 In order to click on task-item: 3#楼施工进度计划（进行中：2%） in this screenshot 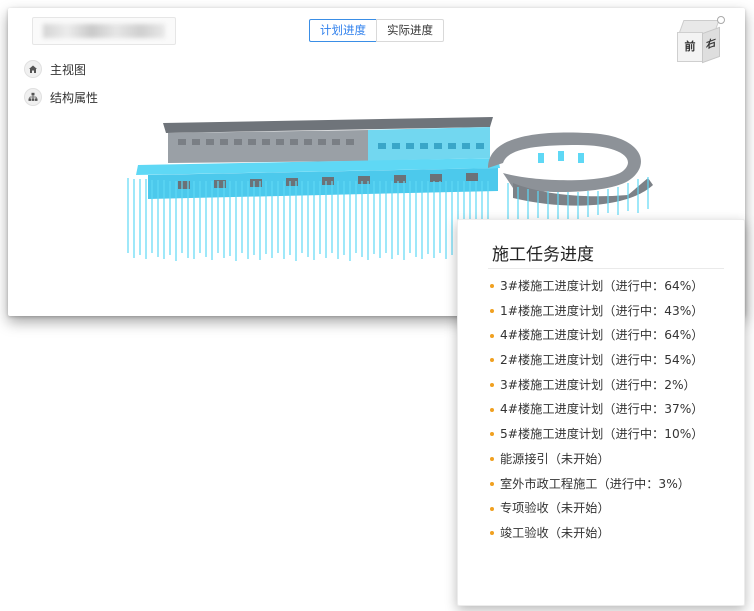, I will do `click(596, 385)`.